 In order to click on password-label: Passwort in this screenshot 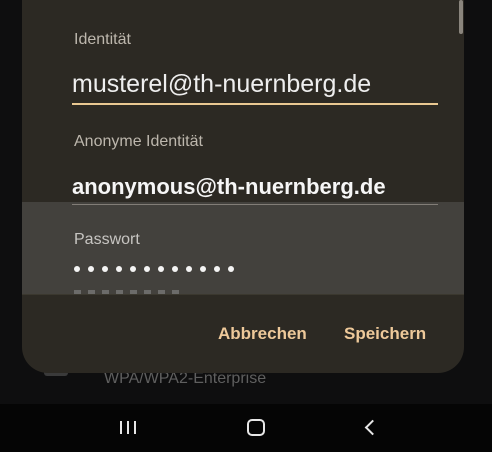, I will do `click(107, 239)`.